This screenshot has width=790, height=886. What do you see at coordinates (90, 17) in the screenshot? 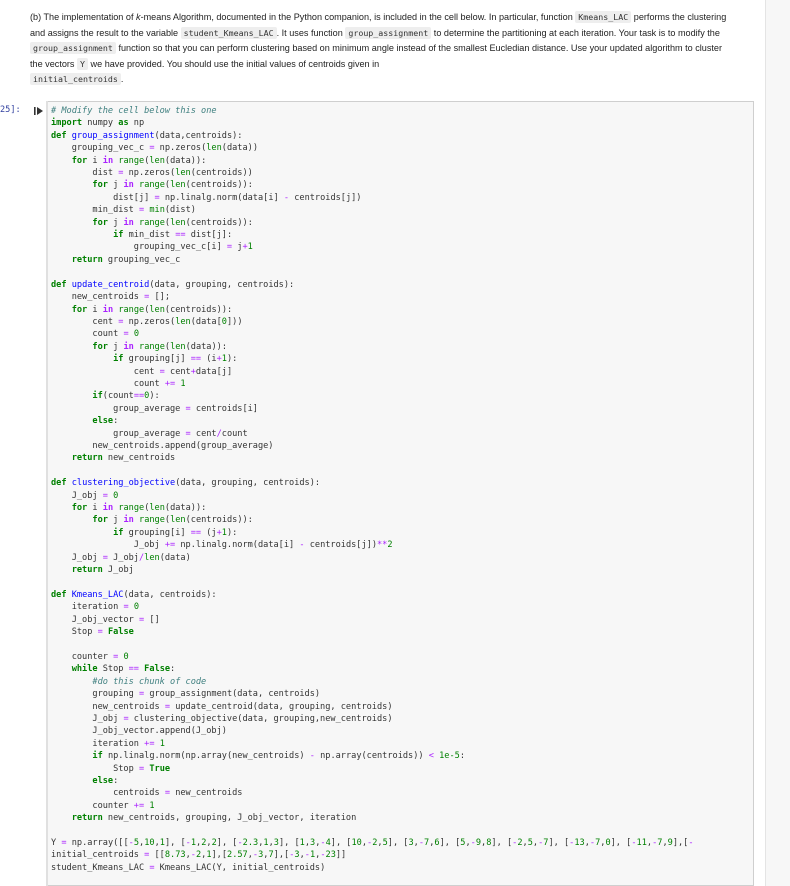
I see `md-text: The implementation of` at bounding box center [90, 17].